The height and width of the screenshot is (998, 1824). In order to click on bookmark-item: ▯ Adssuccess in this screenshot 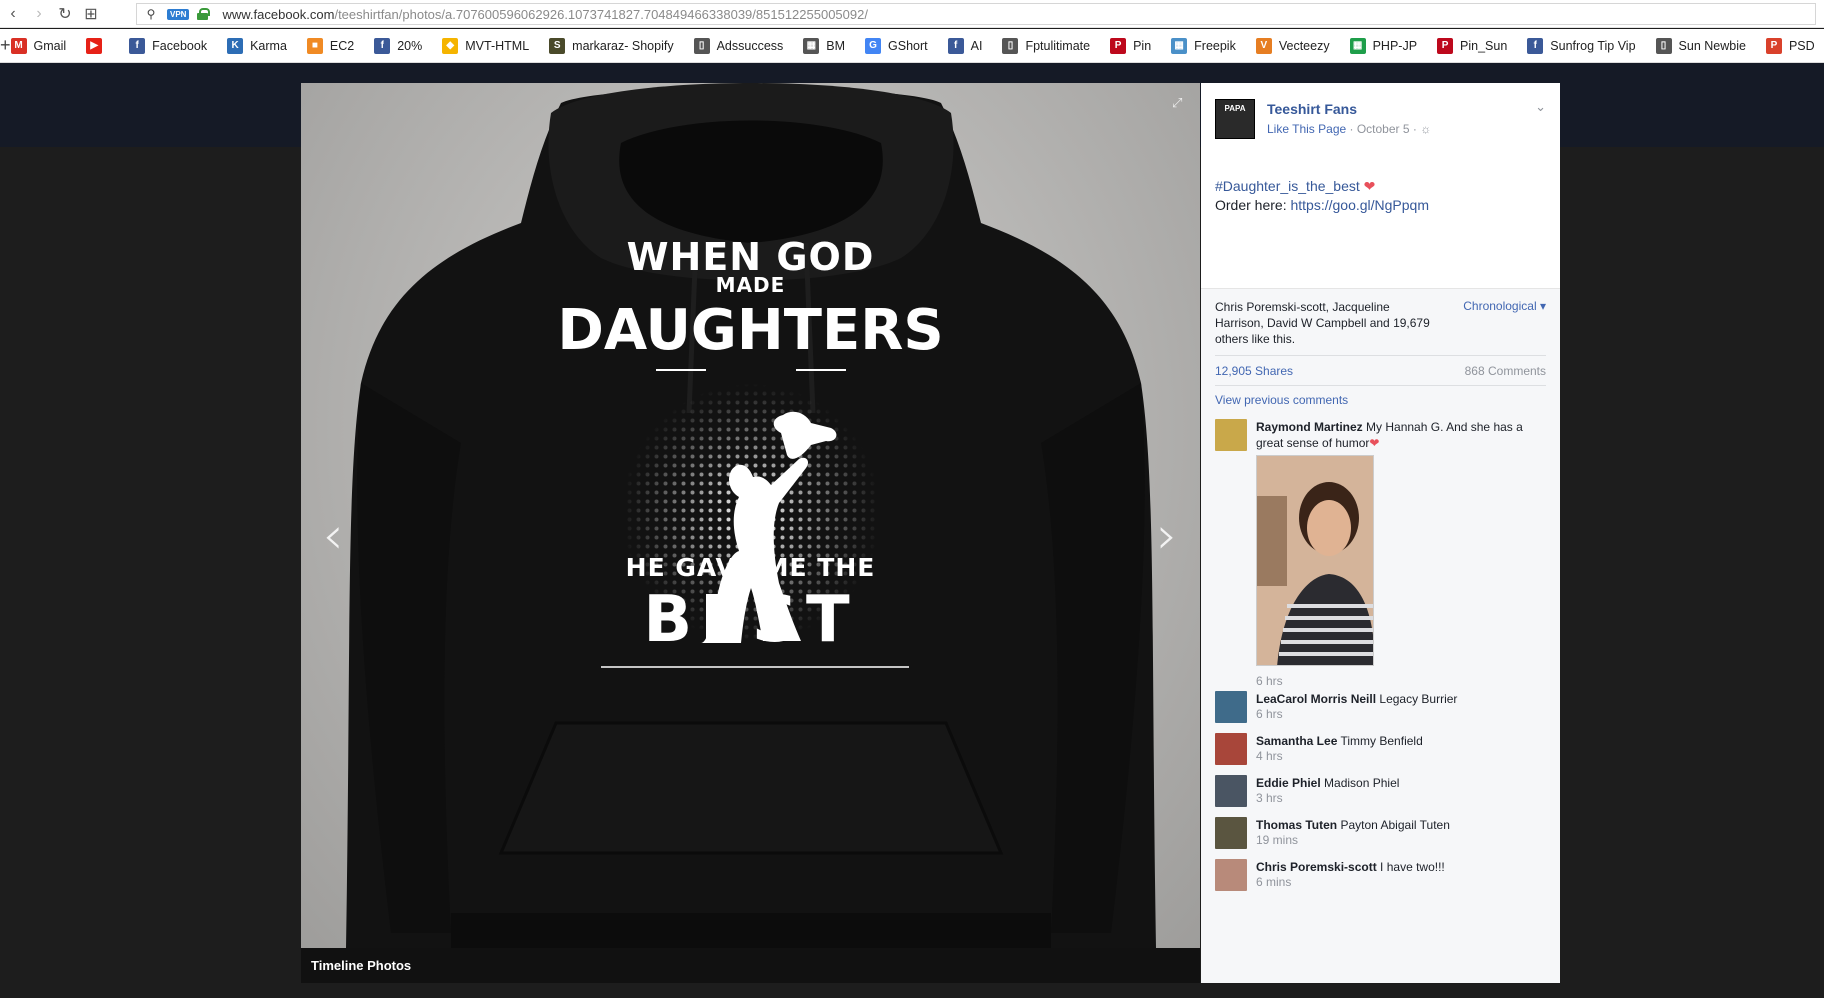, I will do `click(738, 45)`.